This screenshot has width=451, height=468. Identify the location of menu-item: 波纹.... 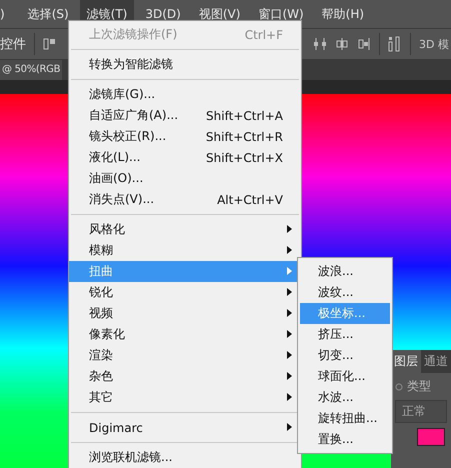
(345, 292).